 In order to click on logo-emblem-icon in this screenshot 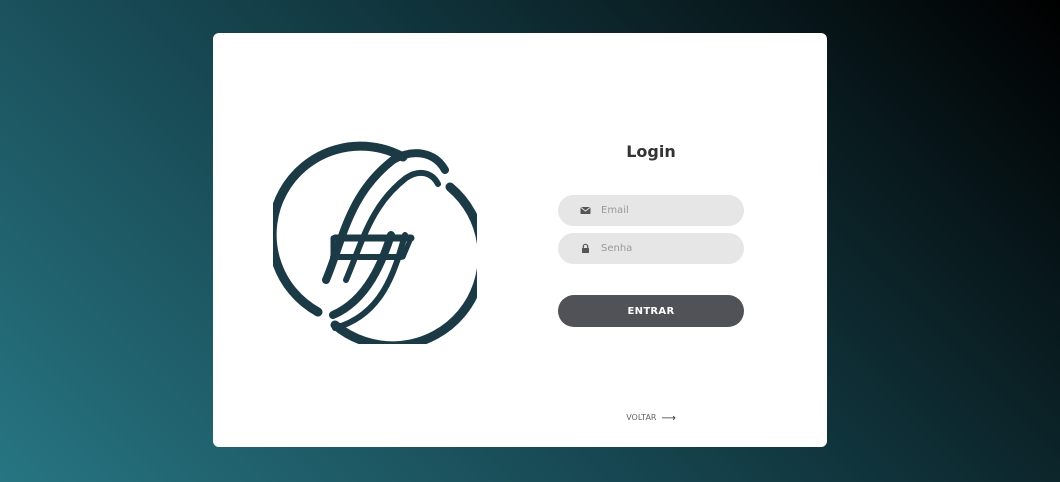, I will do `click(375, 242)`.